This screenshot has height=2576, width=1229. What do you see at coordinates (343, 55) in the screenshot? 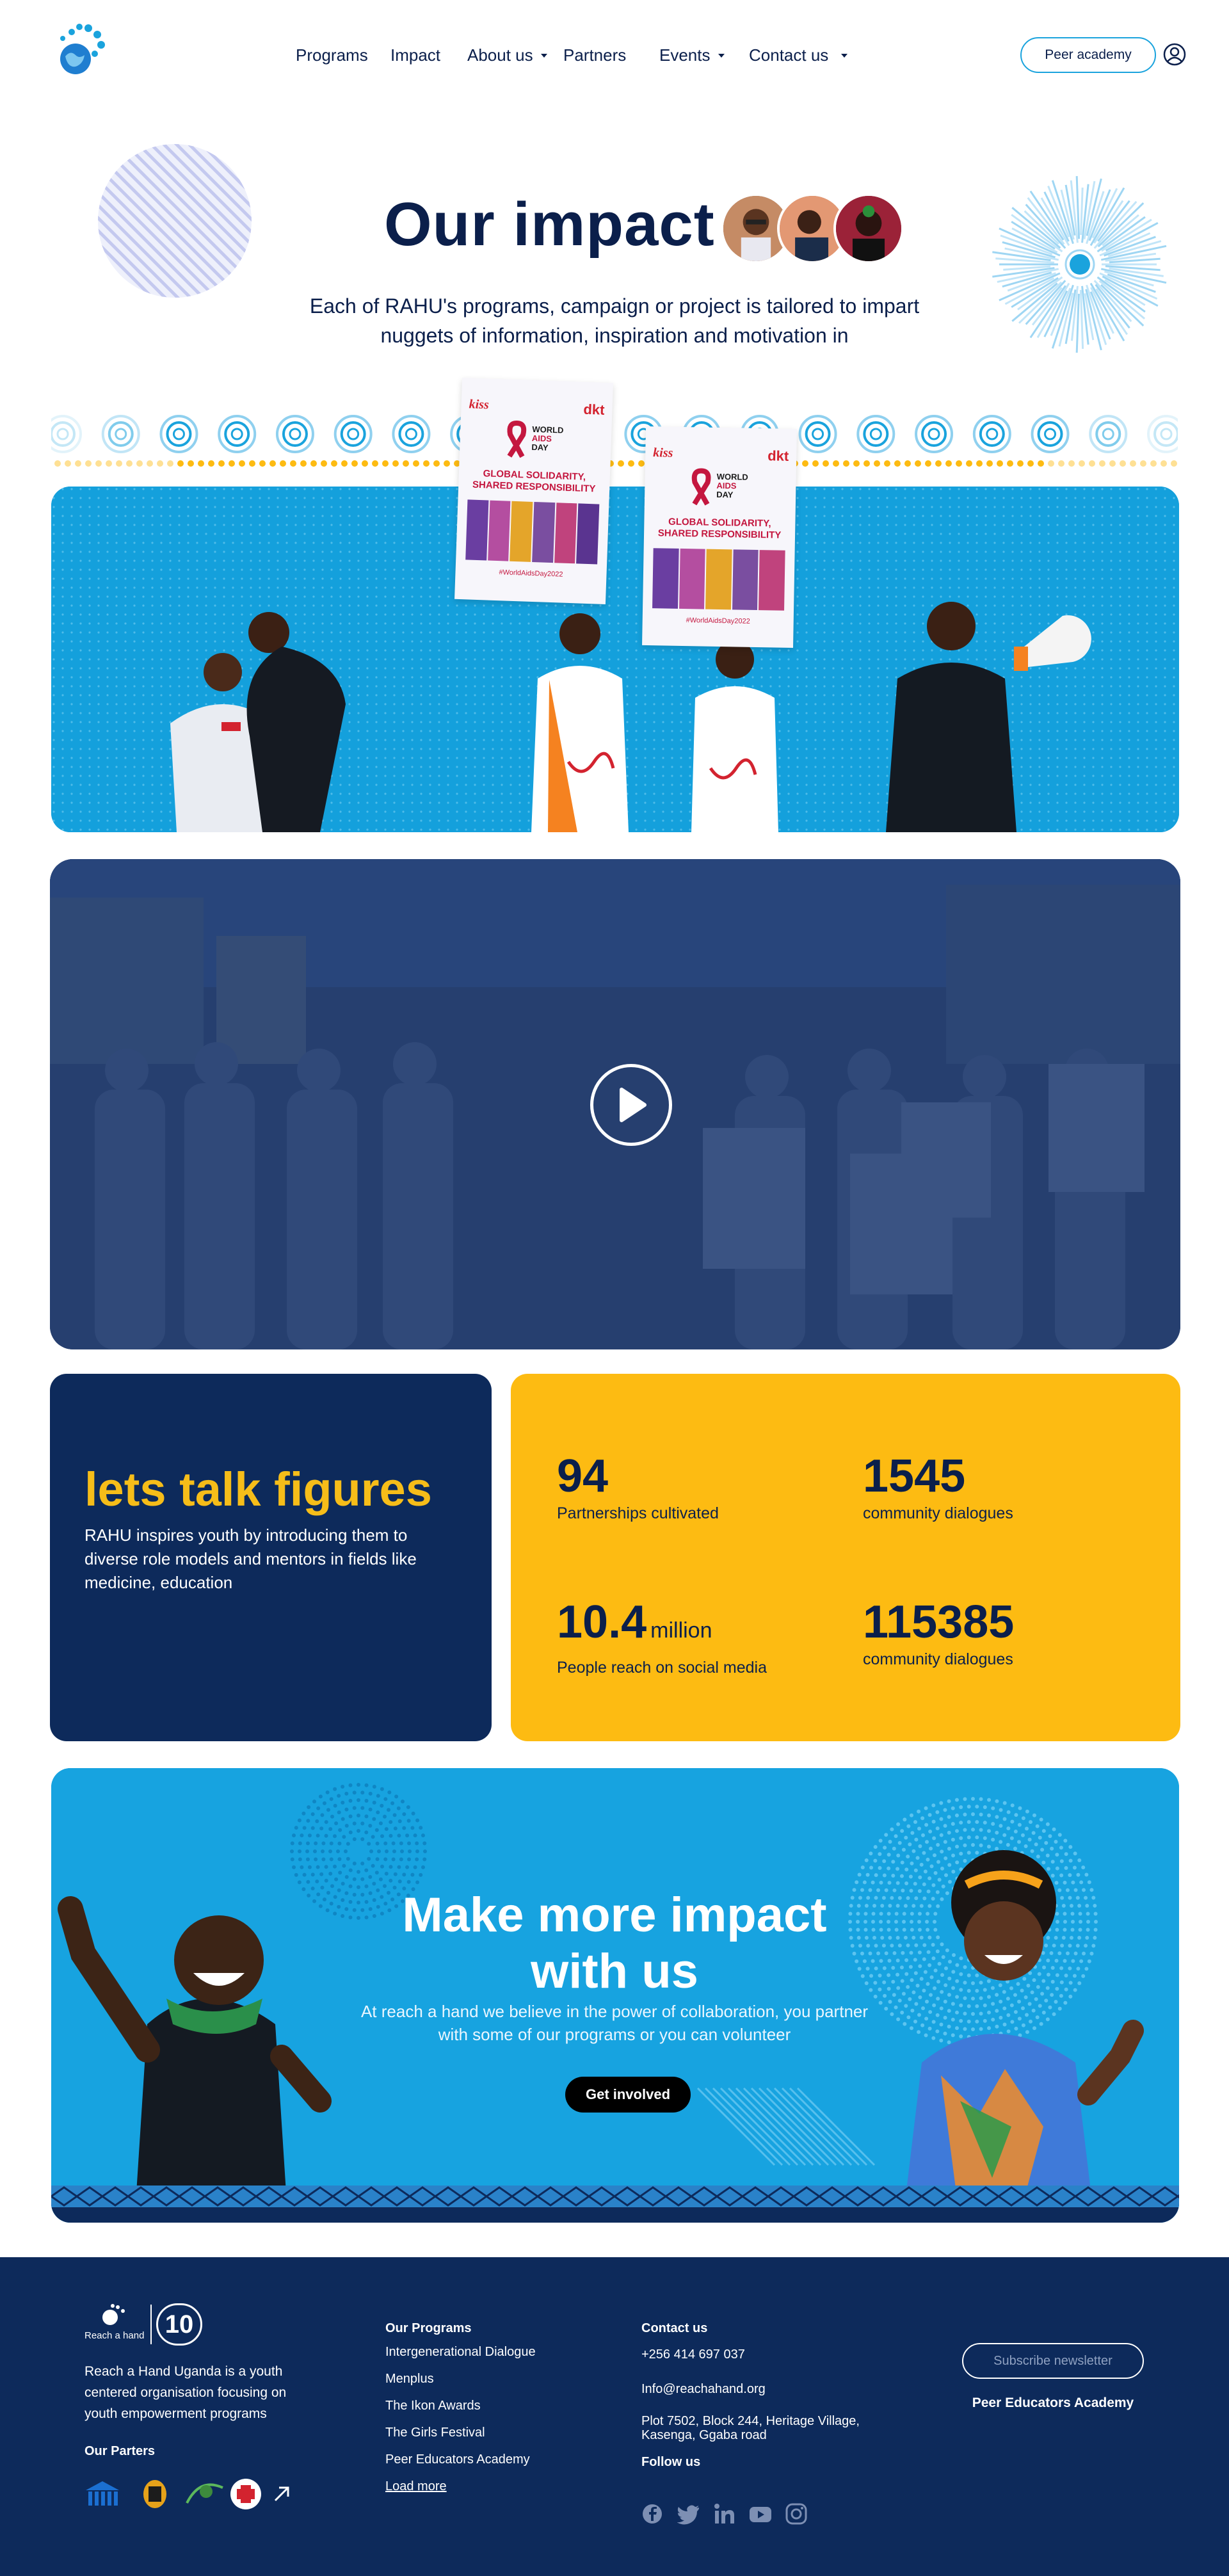
I see `nav-programs: Programs` at bounding box center [343, 55].